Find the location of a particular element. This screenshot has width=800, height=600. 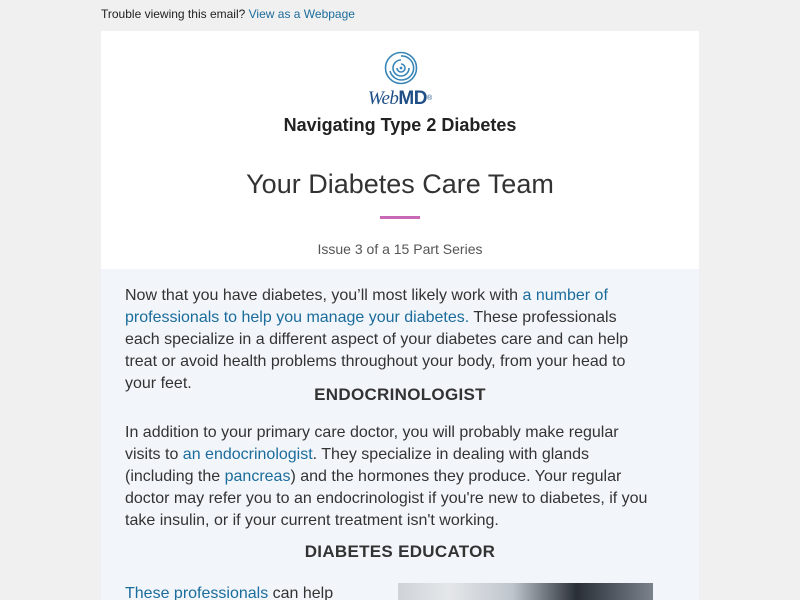

diabetes-educator-heading: DIABETES EDUCATOR is located at coordinates (400, 551).